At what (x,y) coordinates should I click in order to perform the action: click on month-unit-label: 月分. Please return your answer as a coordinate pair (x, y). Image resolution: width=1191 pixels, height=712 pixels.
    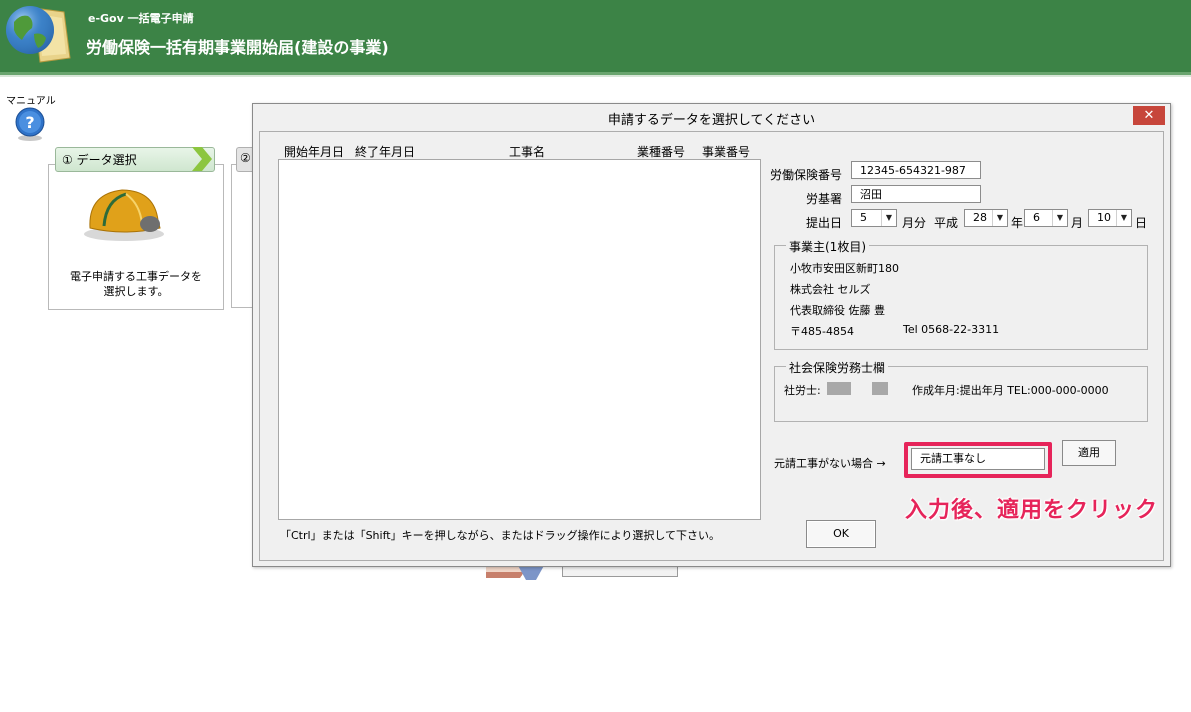
    Looking at the image, I should click on (914, 223).